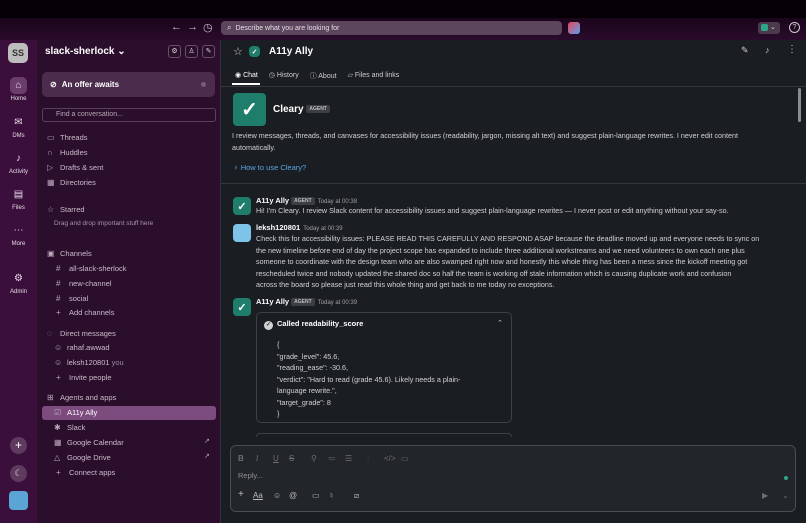  Describe the element at coordinates (208, 51) in the screenshot. I see `compose-icon: ✎` at that location.